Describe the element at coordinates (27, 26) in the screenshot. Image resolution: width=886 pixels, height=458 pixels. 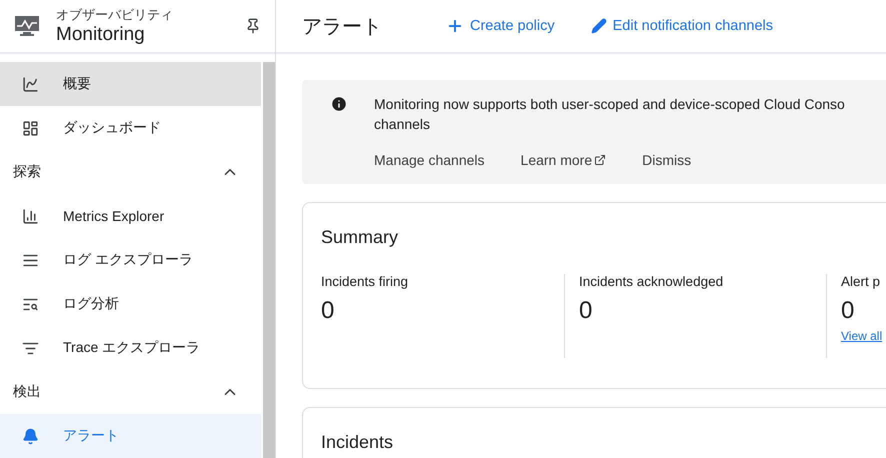
I see `monitor-icon` at that location.